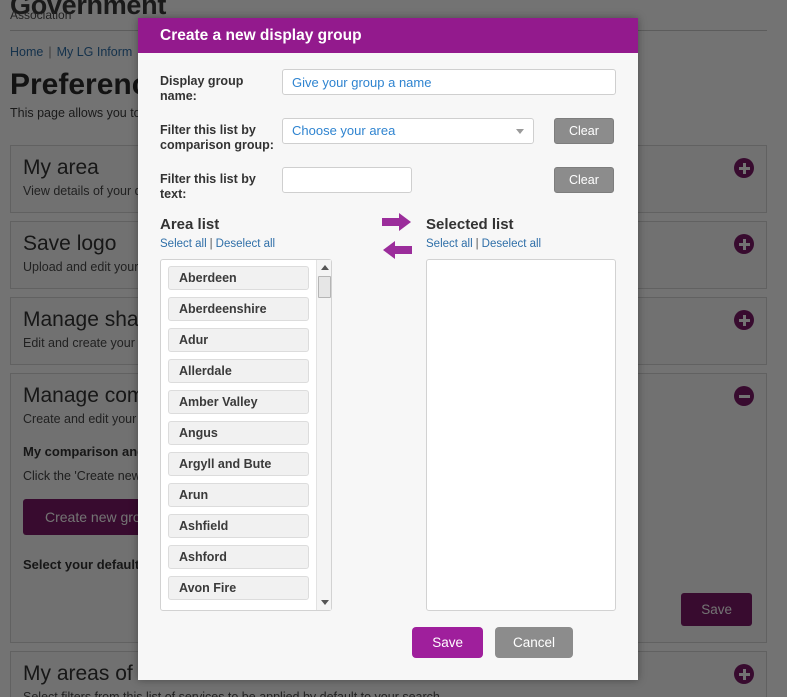 This screenshot has height=697, width=787. I want to click on field-row-group-name: Display group name:, so click(388, 86).